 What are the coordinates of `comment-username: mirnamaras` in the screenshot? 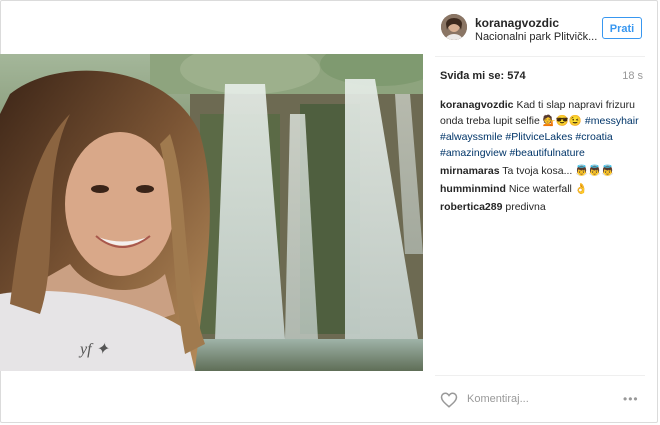 It's located at (470, 171).